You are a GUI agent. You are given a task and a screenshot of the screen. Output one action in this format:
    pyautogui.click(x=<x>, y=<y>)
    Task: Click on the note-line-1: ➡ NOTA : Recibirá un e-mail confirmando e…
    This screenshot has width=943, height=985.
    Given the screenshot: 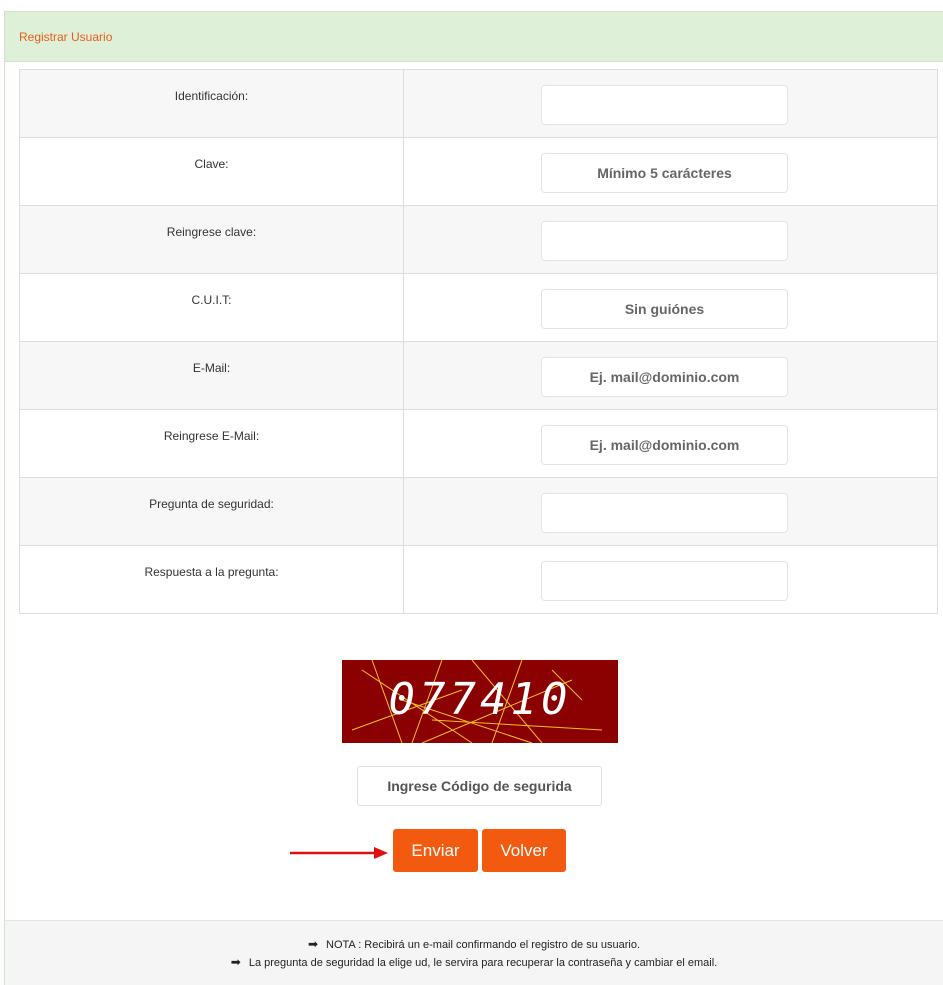 What is the action you would take?
    pyautogui.click(x=474, y=945)
    